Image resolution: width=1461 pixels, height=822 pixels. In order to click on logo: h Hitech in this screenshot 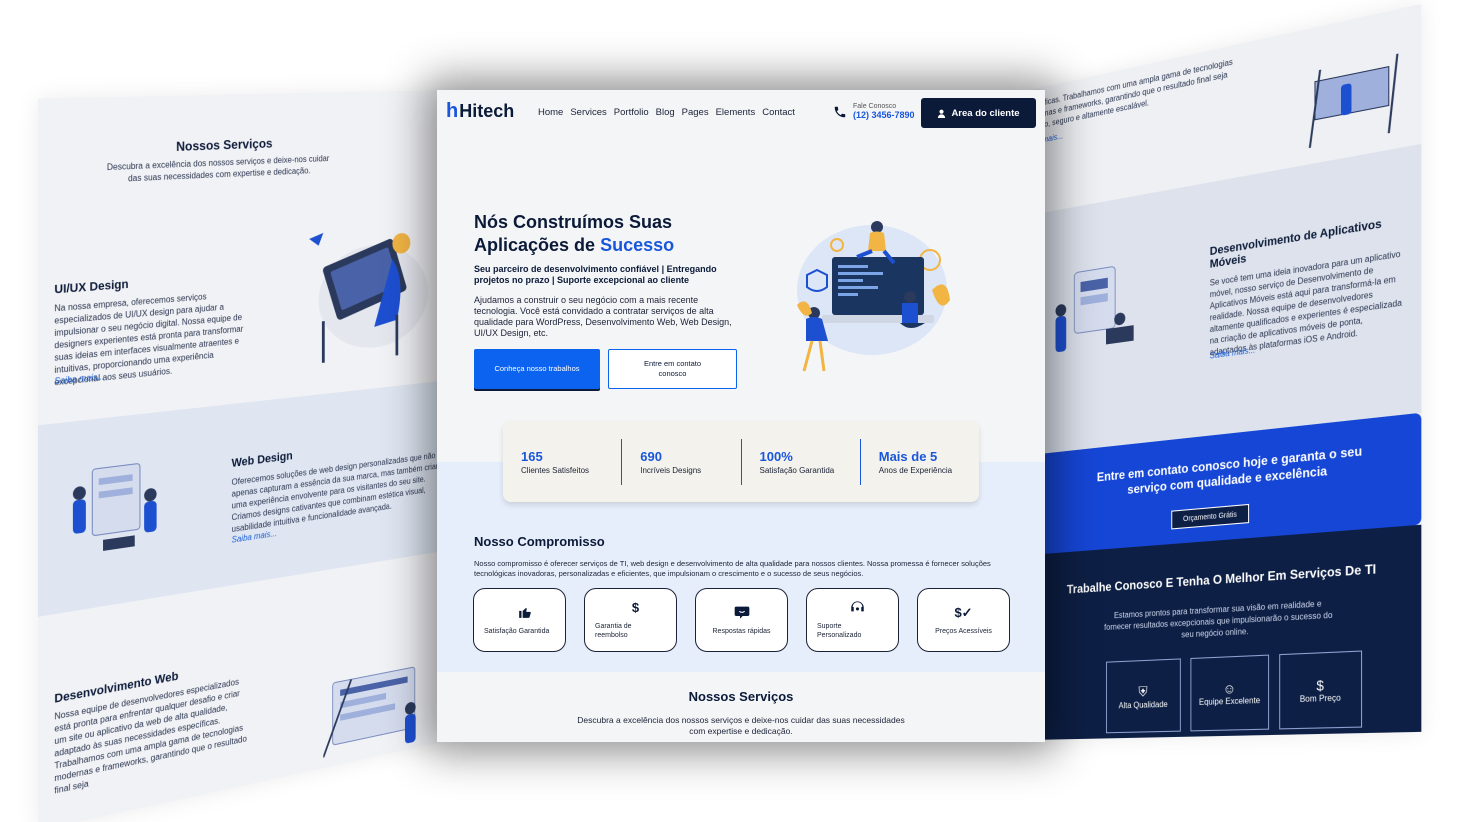, I will do `click(480, 111)`.